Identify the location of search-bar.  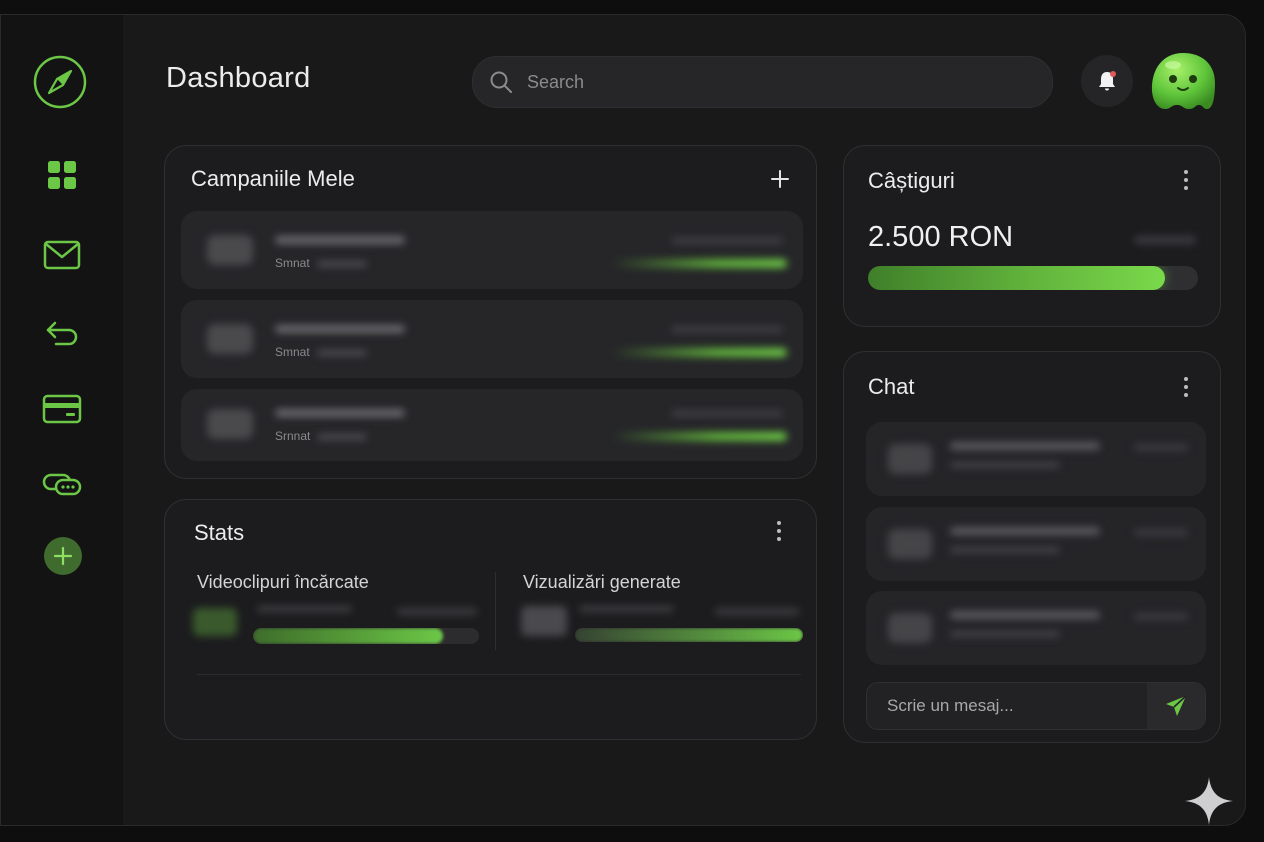
(762, 82).